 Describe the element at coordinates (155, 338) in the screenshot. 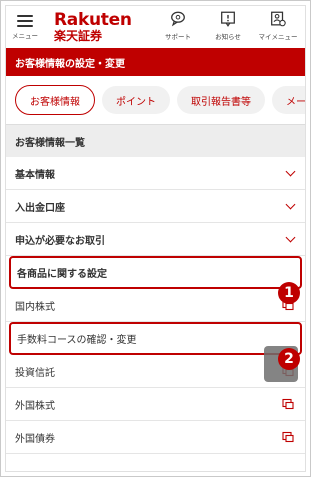

I see `row-commission-course: 手数料コースの確認・変更` at that location.